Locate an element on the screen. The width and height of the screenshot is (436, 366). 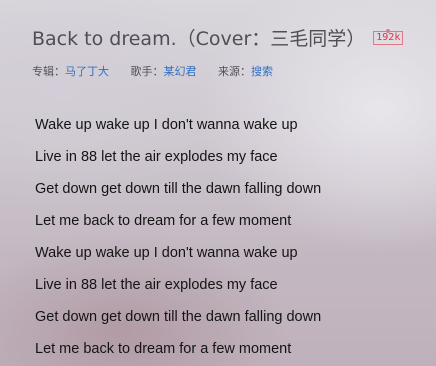
song-meta: 专辑：马了丁大 歌手：某幻君 来源：搜索 is located at coordinates (229, 71).